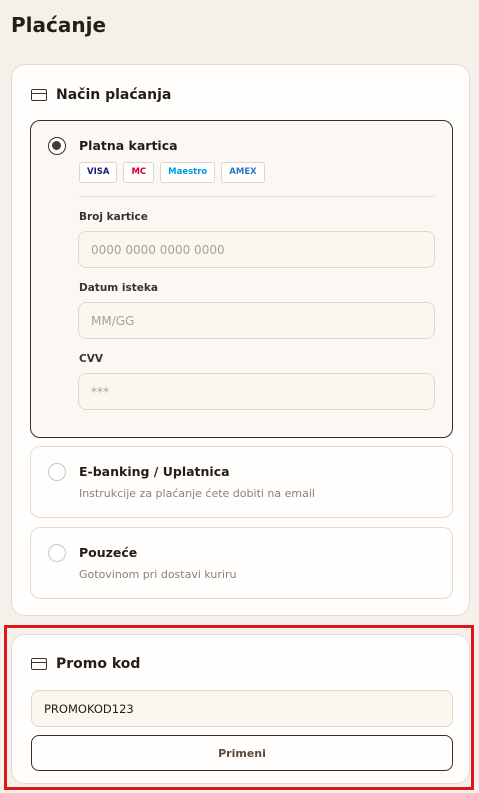 The height and width of the screenshot is (793, 479). I want to click on radio-cod, so click(57, 553).